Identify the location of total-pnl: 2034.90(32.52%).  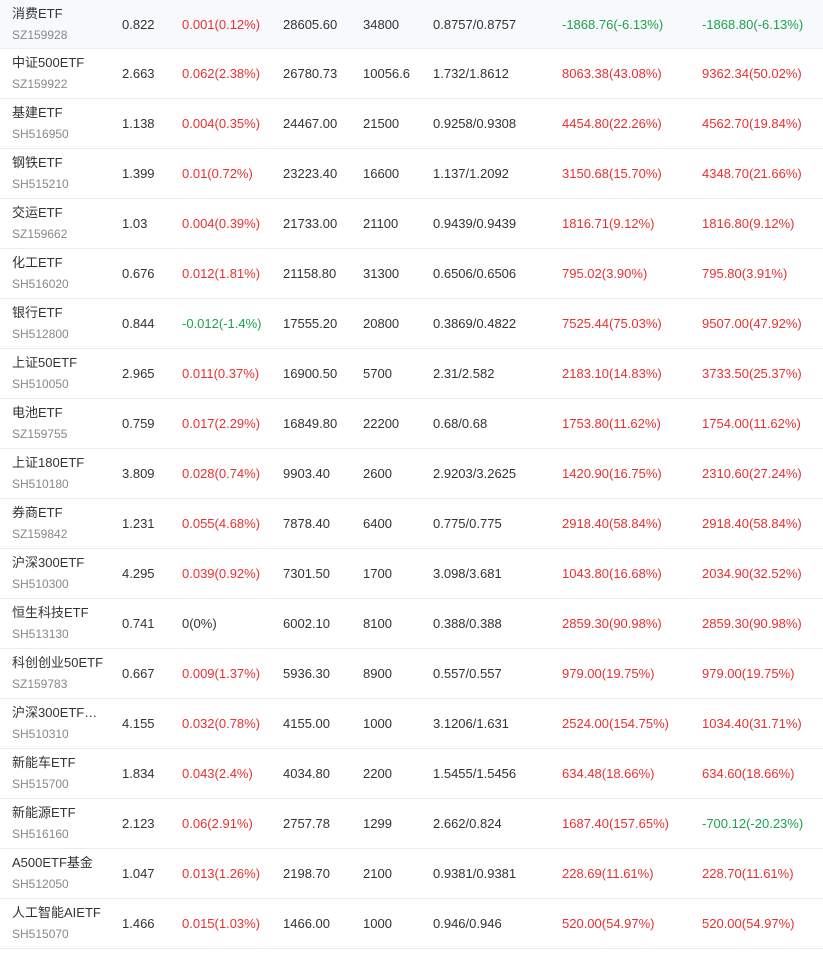
(752, 573).